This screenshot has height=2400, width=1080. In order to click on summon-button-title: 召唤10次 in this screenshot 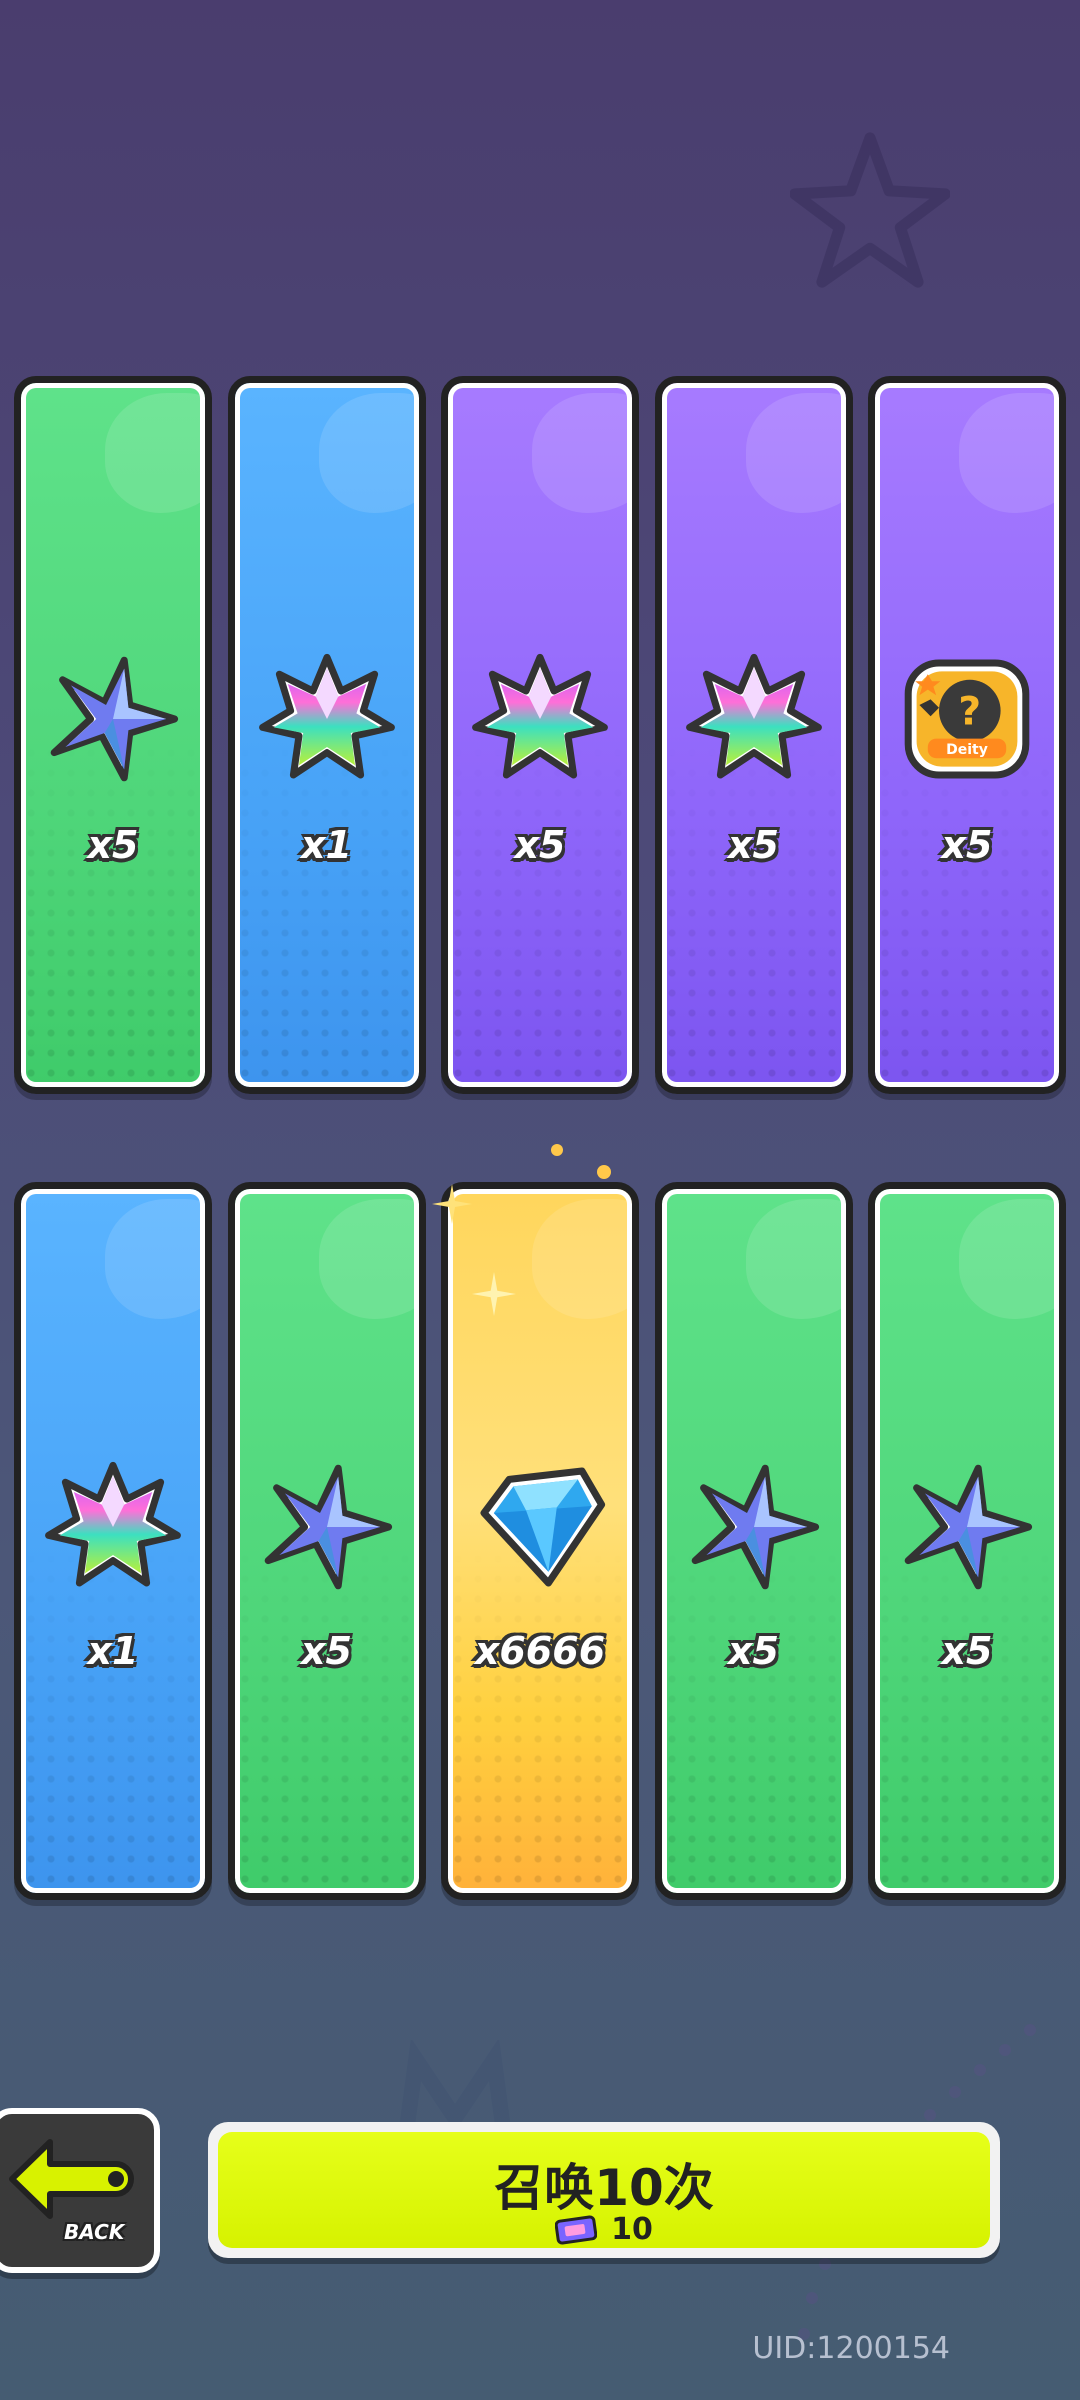, I will do `click(604, 2188)`.